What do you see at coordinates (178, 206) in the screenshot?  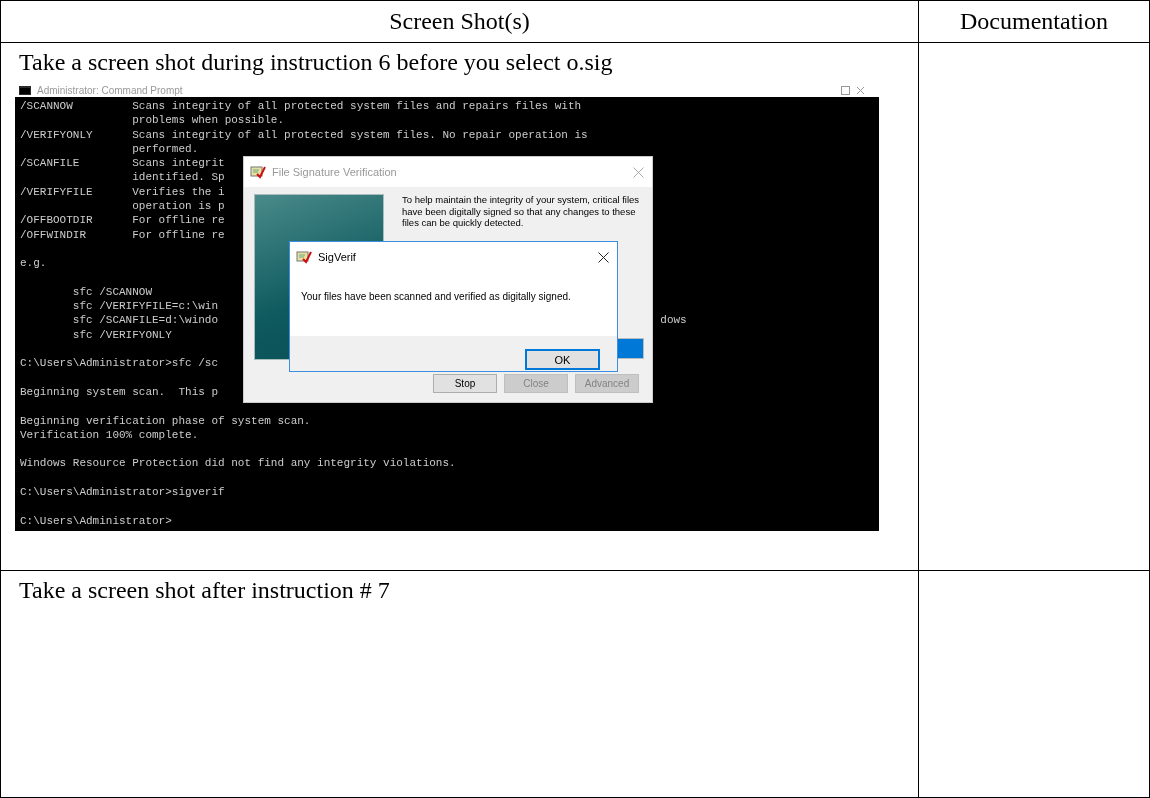 I see `console-line: operation is p` at bounding box center [178, 206].